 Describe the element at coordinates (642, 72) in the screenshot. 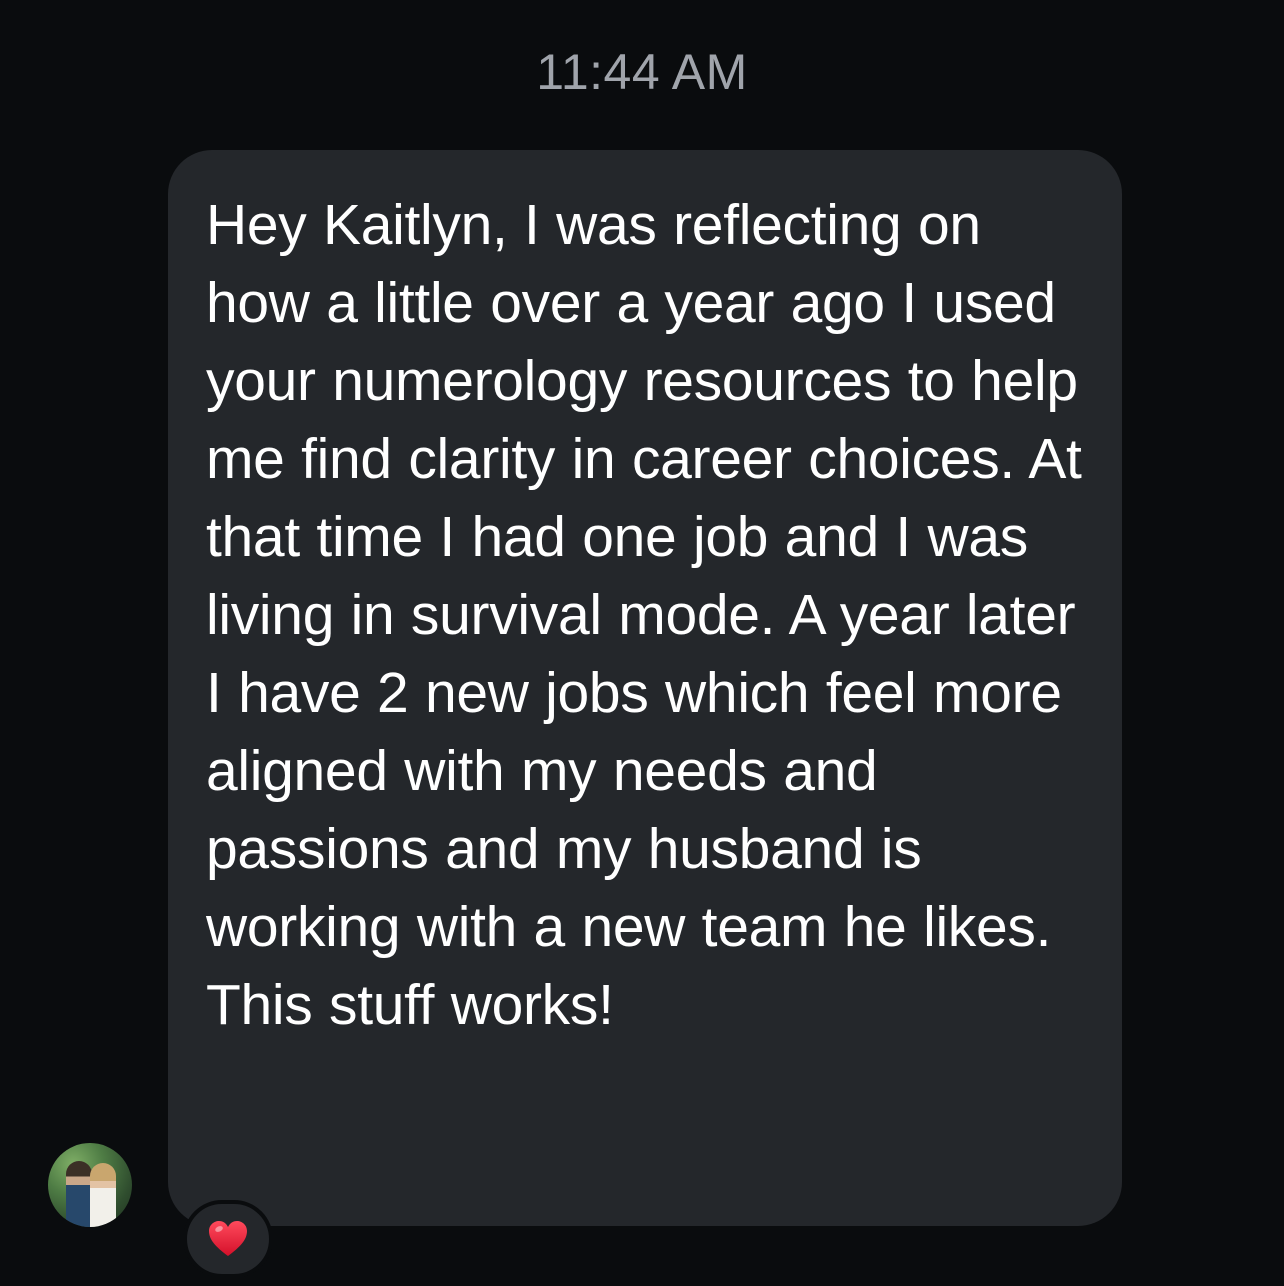

I see `timestamp: 11:44 AM` at that location.